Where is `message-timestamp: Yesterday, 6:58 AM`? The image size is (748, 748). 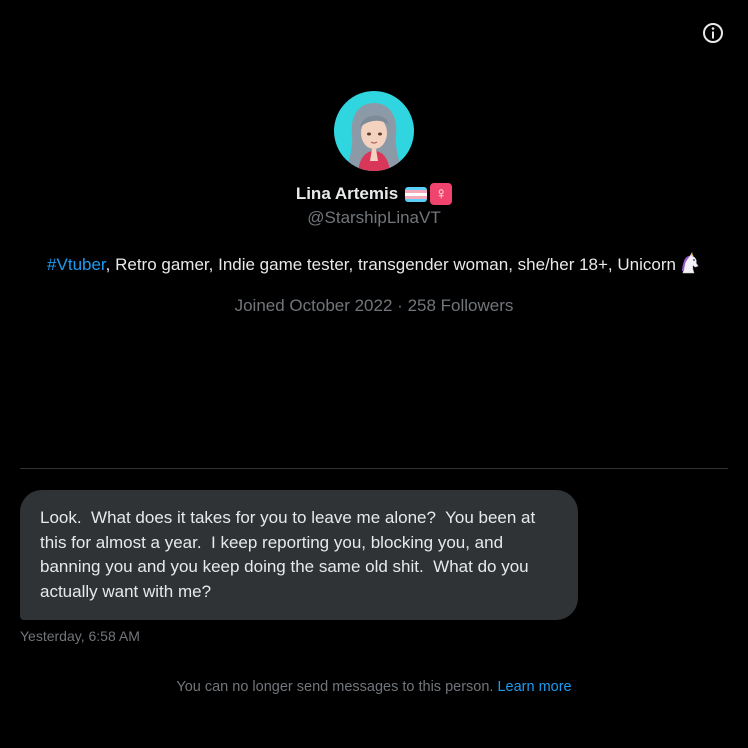
message-timestamp: Yesterday, 6:58 AM is located at coordinates (80, 636).